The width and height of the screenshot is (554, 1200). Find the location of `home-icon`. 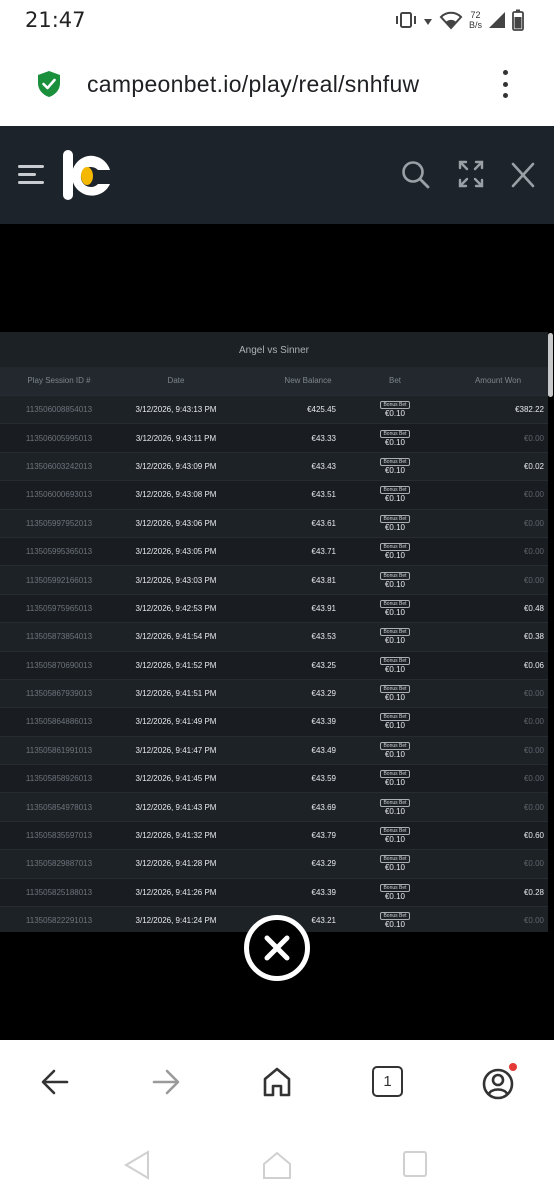

home-icon is located at coordinates (277, 1082).